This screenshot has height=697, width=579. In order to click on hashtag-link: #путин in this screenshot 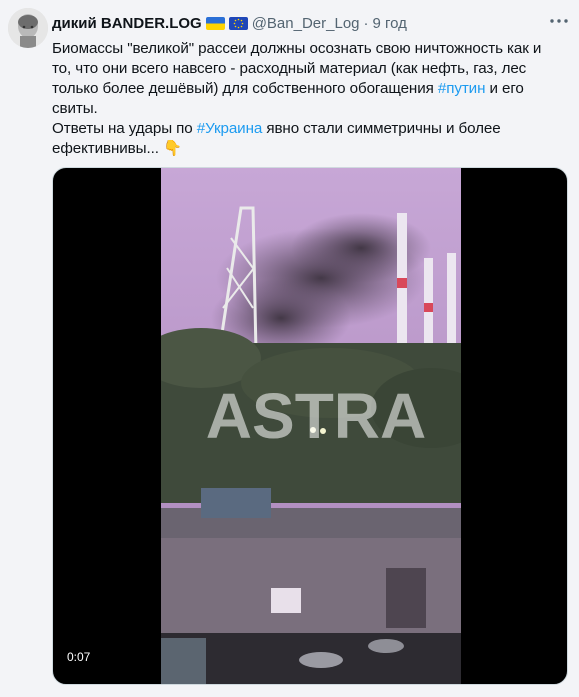, I will do `click(462, 88)`.